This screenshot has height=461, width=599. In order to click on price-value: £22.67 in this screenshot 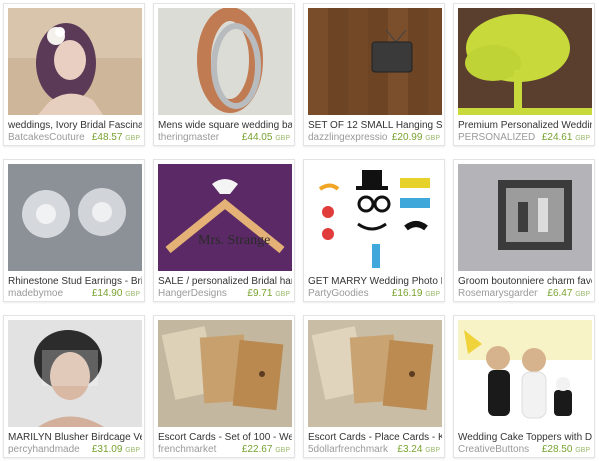, I will do `click(257, 449)`.